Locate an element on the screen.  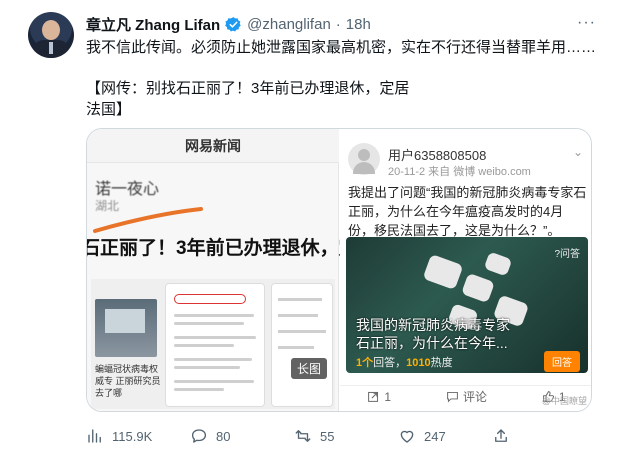
comment-icon is located at coordinates (452, 397).